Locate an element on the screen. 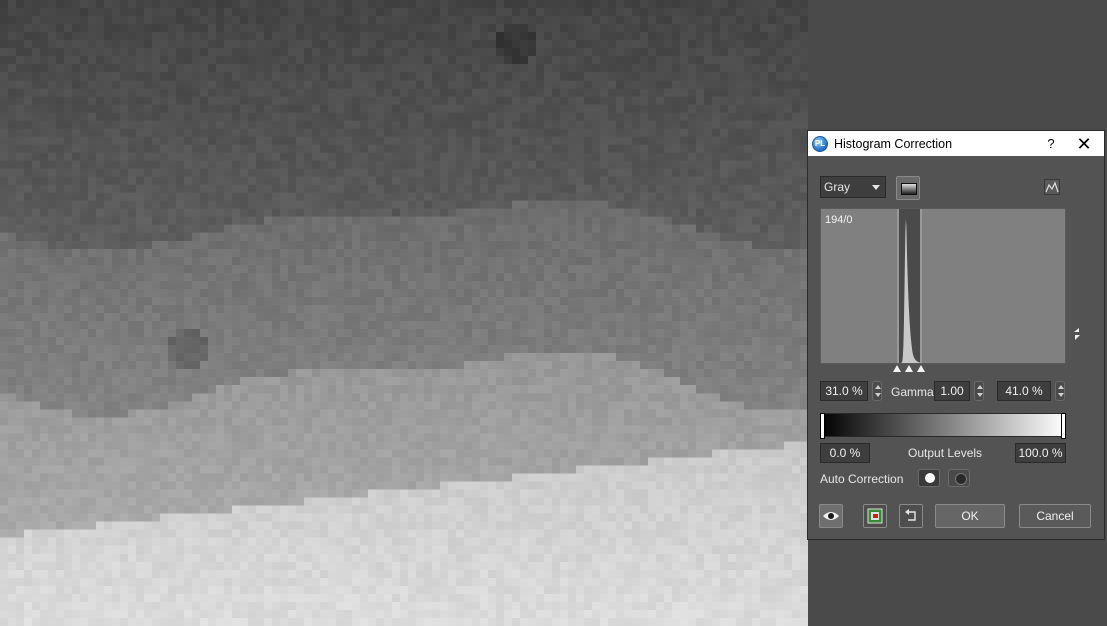 This screenshot has width=1107, height=626. expand-arrow-icon is located at coordinates (1077, 334).